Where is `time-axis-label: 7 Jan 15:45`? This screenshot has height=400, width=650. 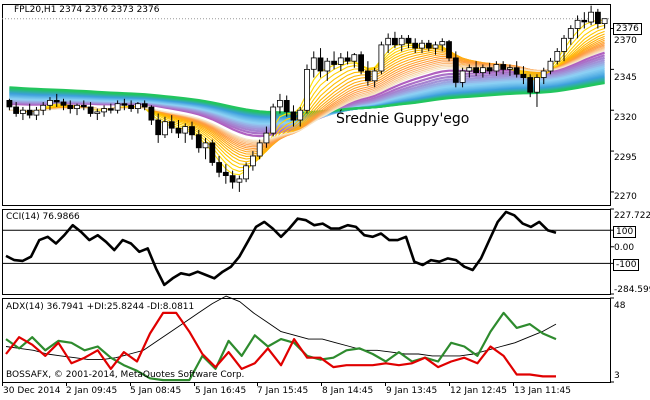 time-axis-label: 7 Jan 15:45 is located at coordinates (283, 391).